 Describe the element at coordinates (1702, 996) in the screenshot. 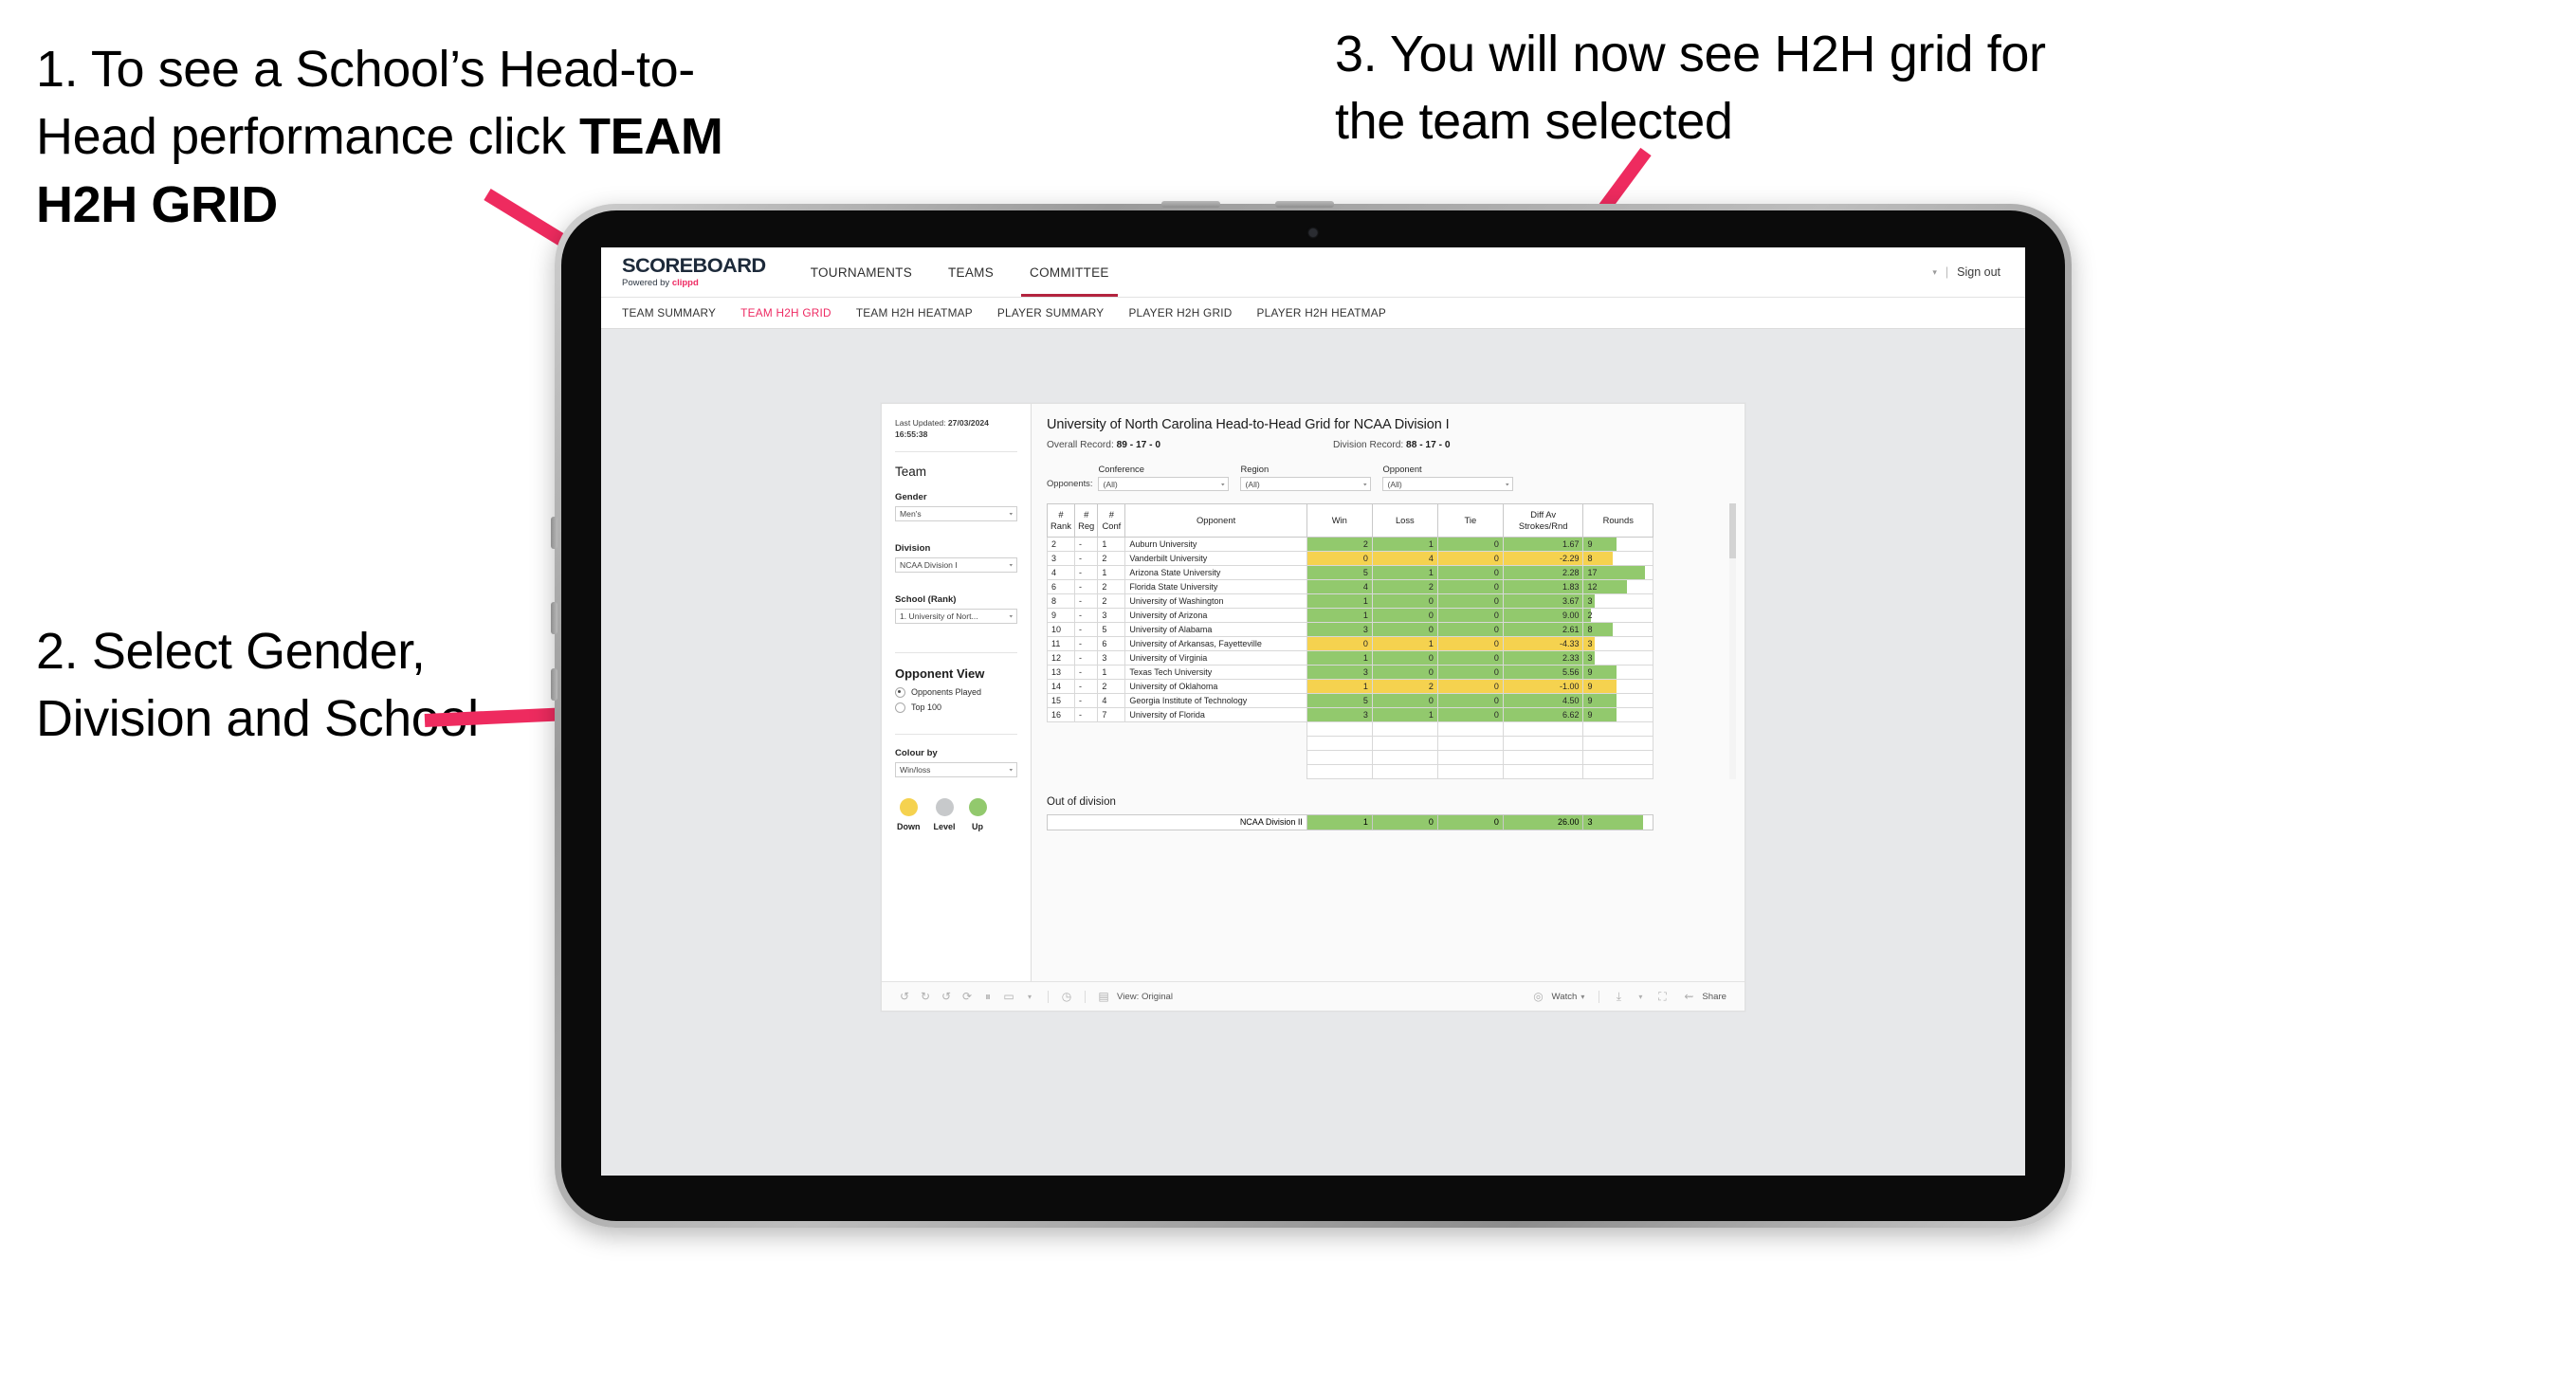

I see `share-button: ⇜ Share` at that location.